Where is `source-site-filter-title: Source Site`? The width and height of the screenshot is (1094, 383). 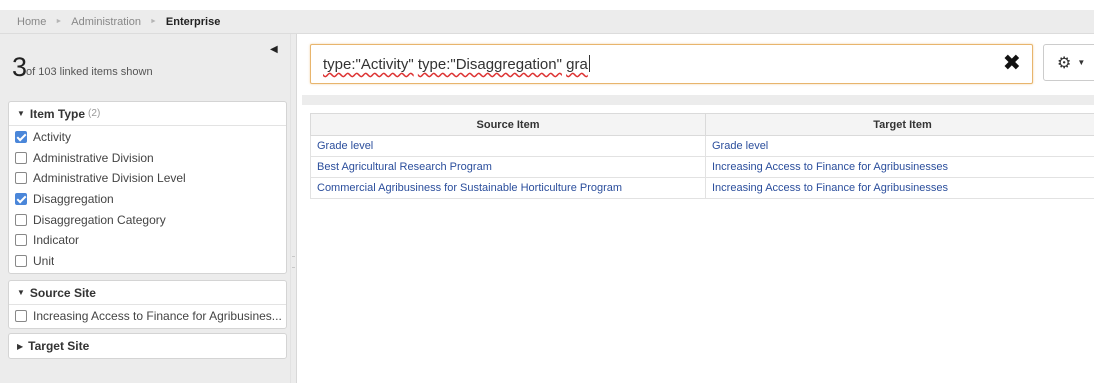
source-site-filter-title: Source Site is located at coordinates (62, 292).